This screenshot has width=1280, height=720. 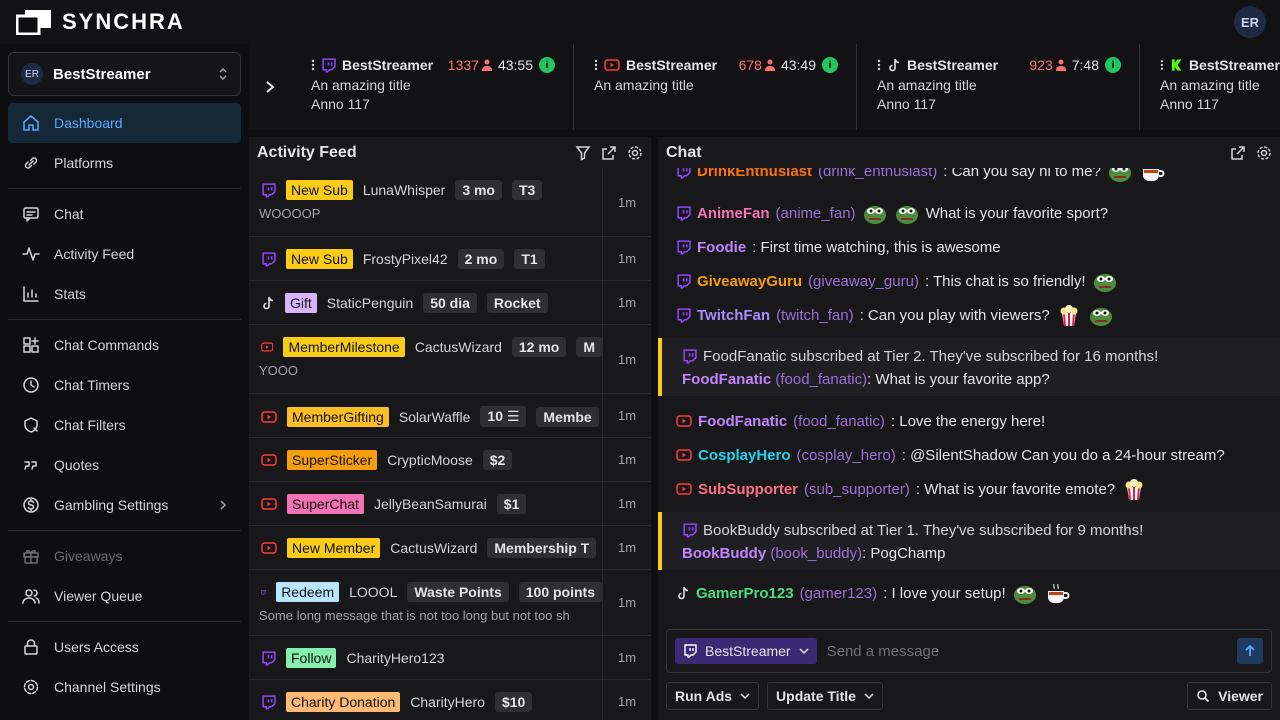 I want to click on person-icon, so click(x=486, y=65).